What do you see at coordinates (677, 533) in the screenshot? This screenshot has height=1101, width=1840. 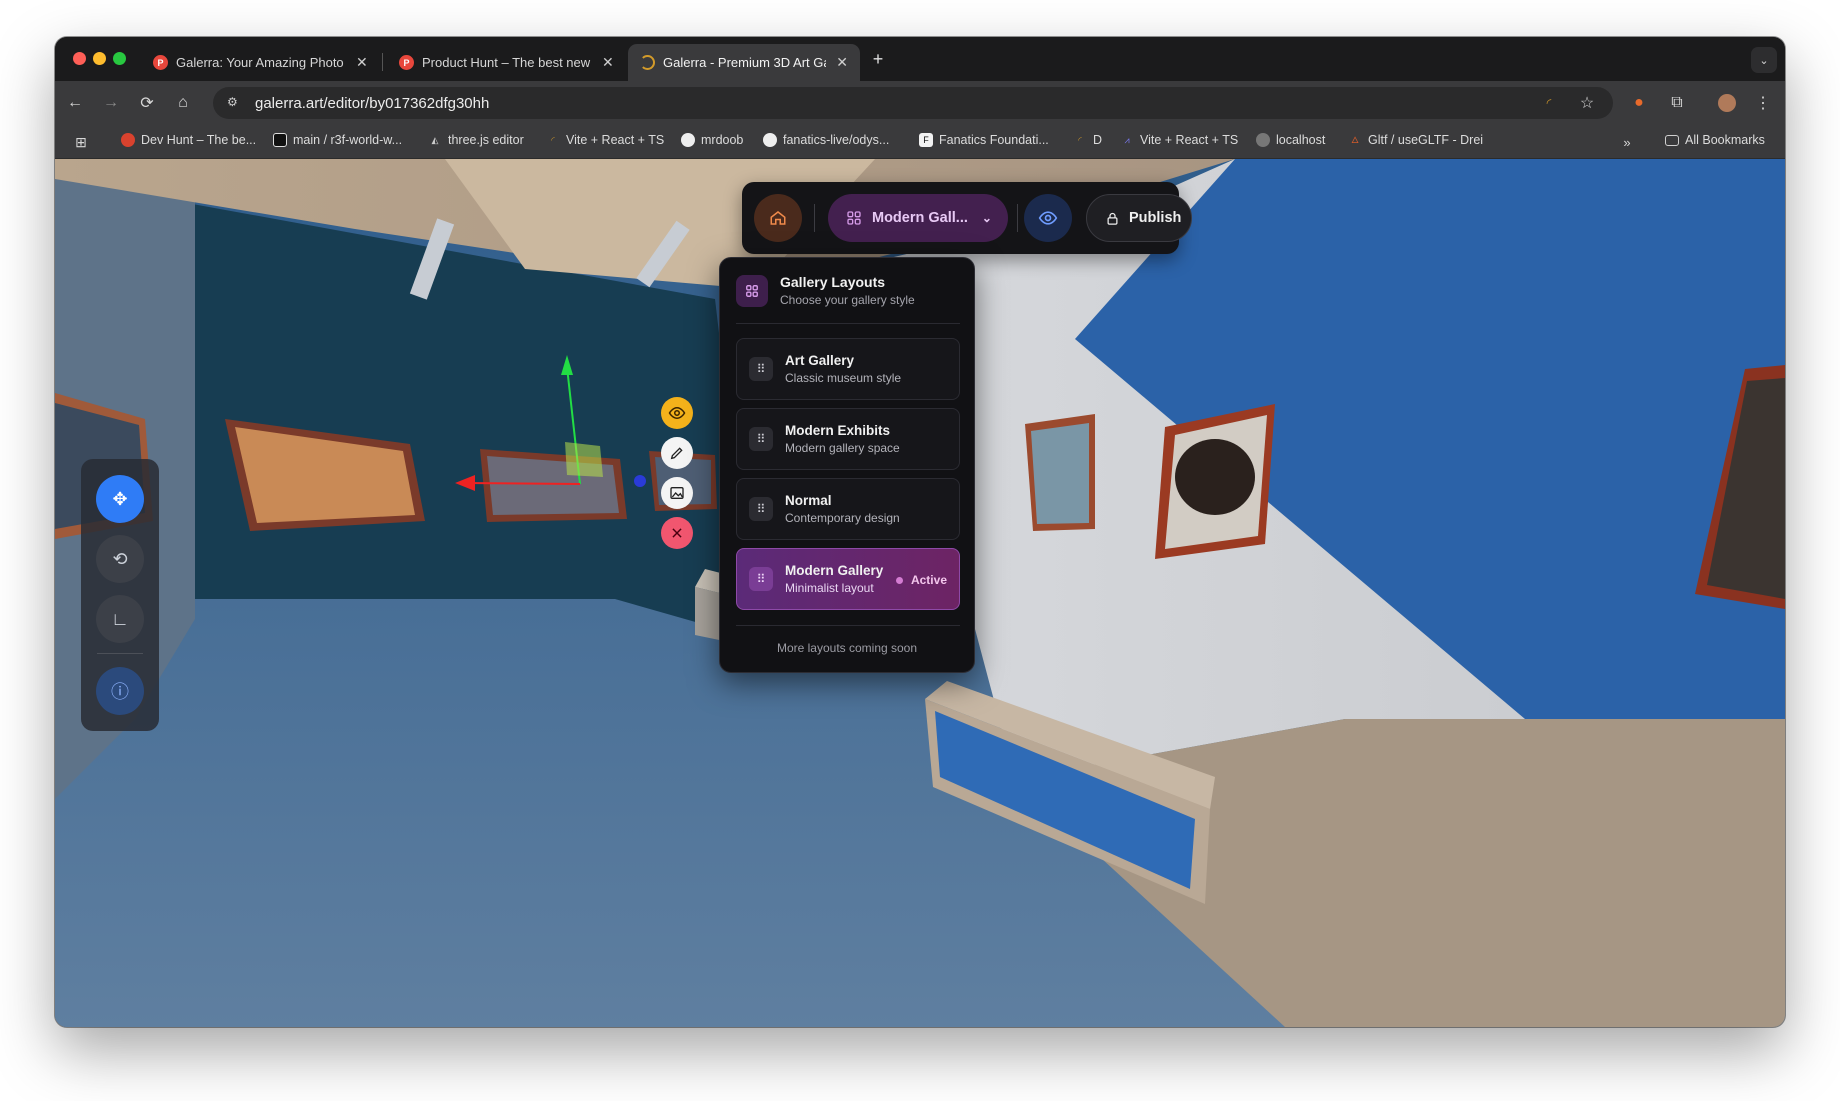 I see `delete-x-icon` at bounding box center [677, 533].